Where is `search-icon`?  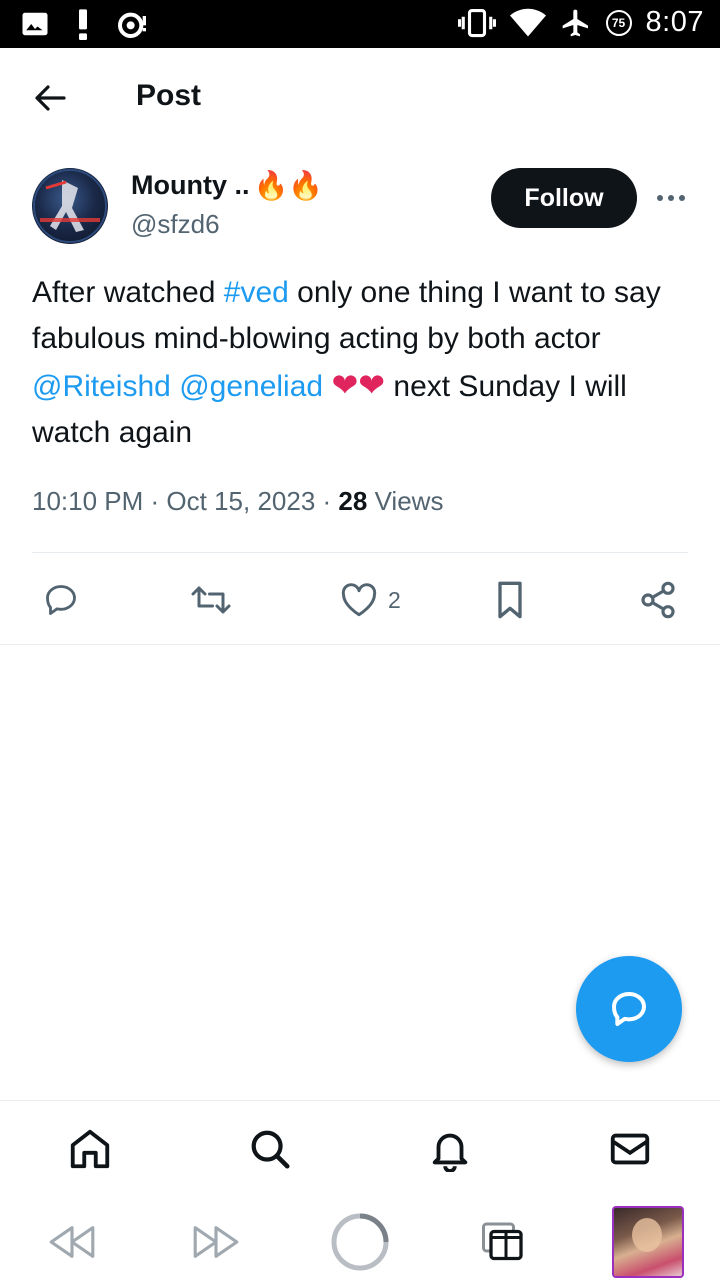 search-icon is located at coordinates (270, 1149).